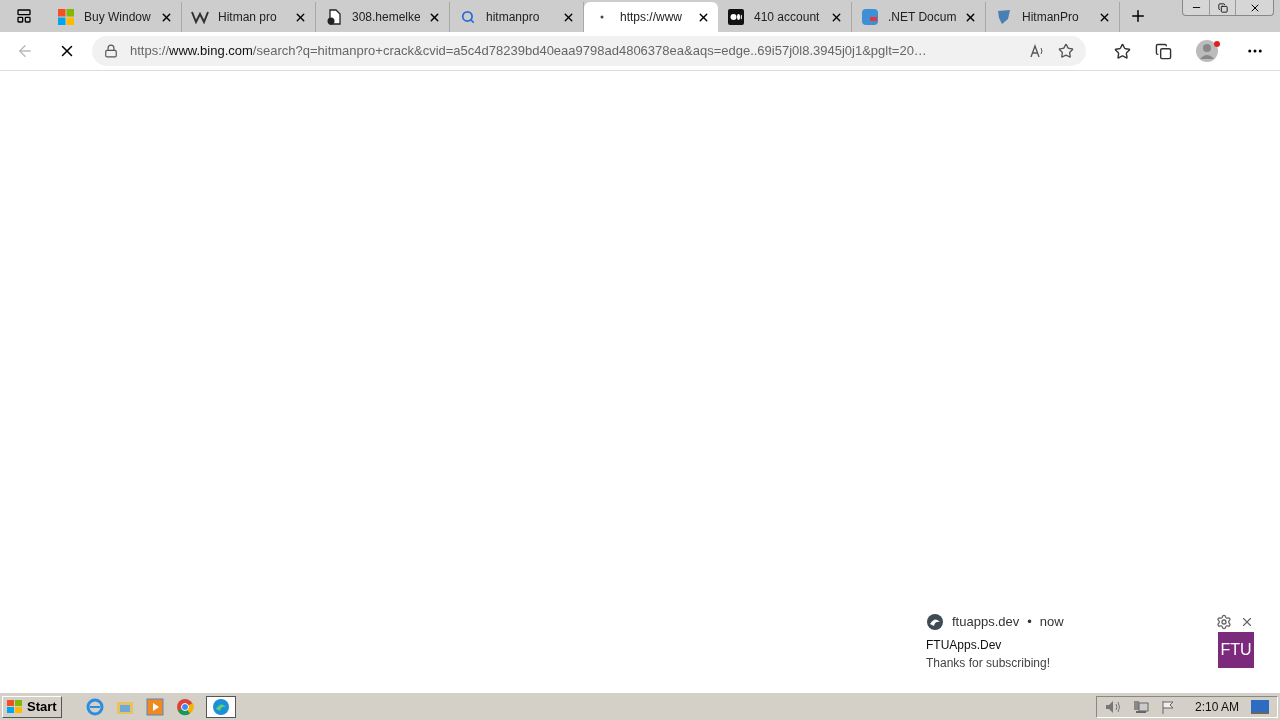  Describe the element at coordinates (1138, 16) in the screenshot. I see `plus-icon` at that location.